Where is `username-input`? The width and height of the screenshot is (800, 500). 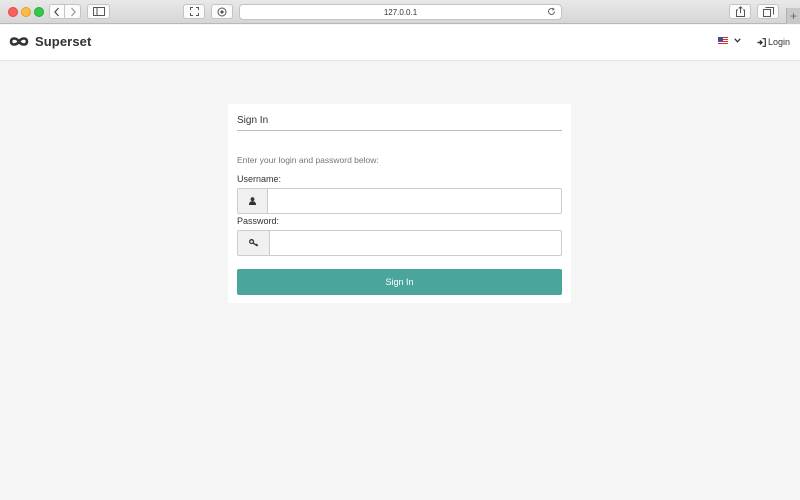 username-input is located at coordinates (414, 201).